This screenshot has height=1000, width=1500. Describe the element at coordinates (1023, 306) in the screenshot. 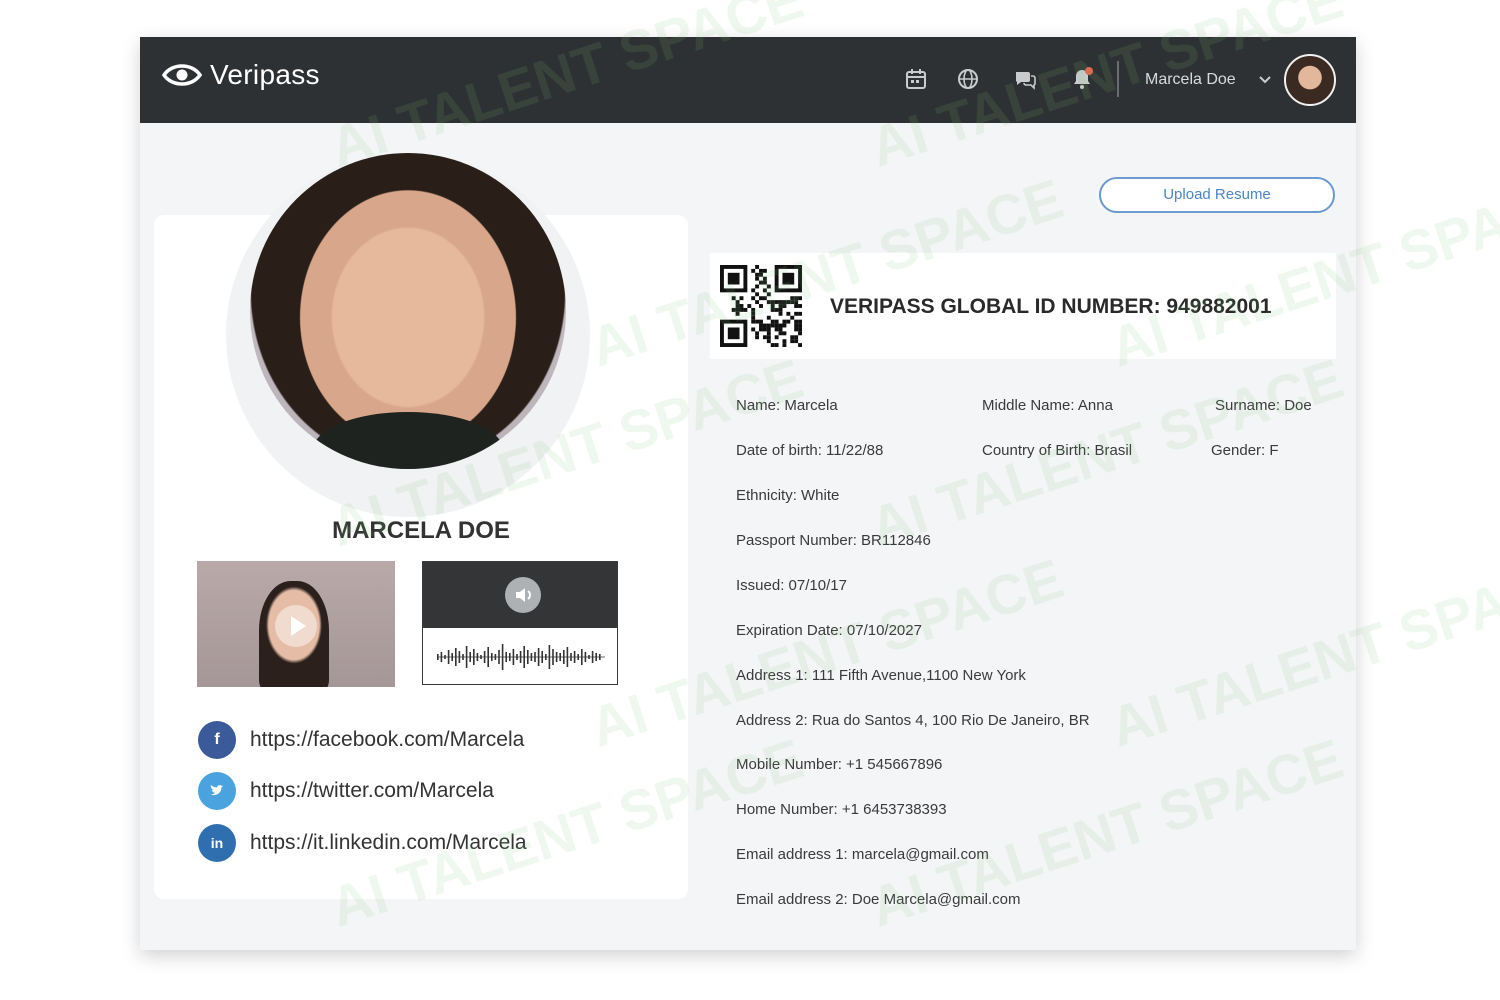

I see `global-id-card: VERIPASS GLOBAL ID NUMBER: 949882001` at that location.